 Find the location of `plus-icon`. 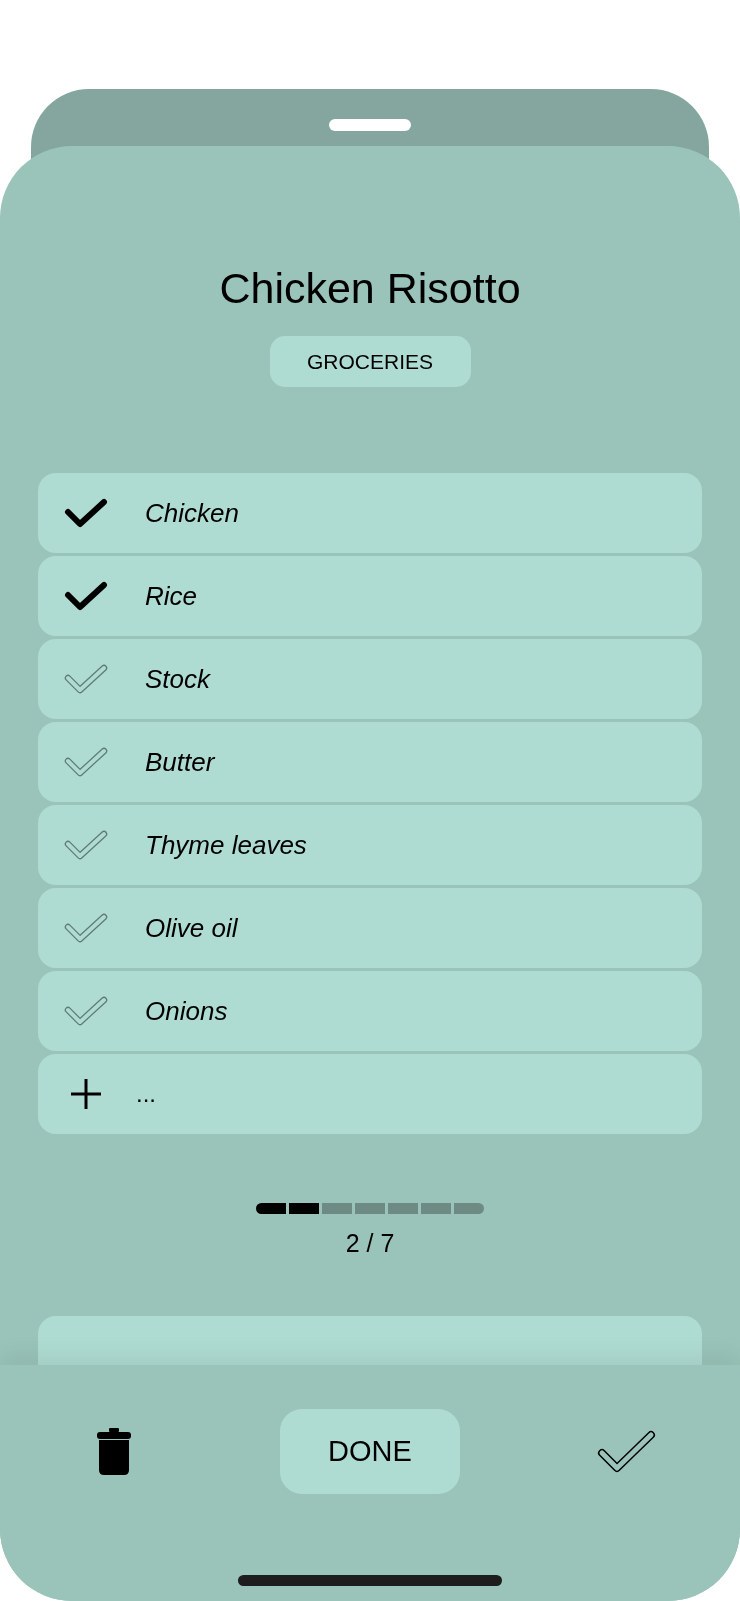

plus-icon is located at coordinates (86, 1094).